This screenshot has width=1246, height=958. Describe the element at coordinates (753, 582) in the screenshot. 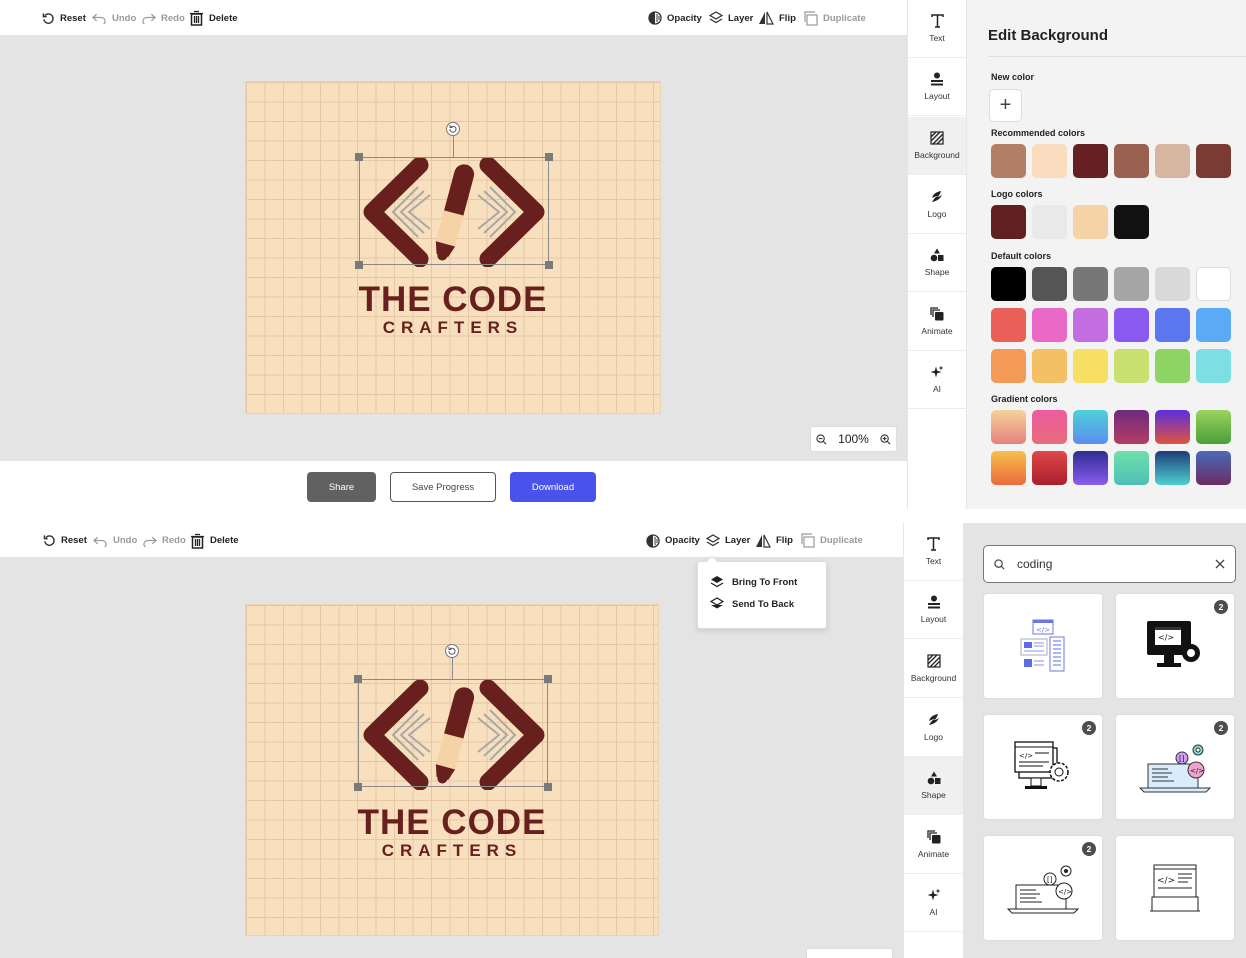

I see `bring-to-front-item: Bring To Front` at that location.